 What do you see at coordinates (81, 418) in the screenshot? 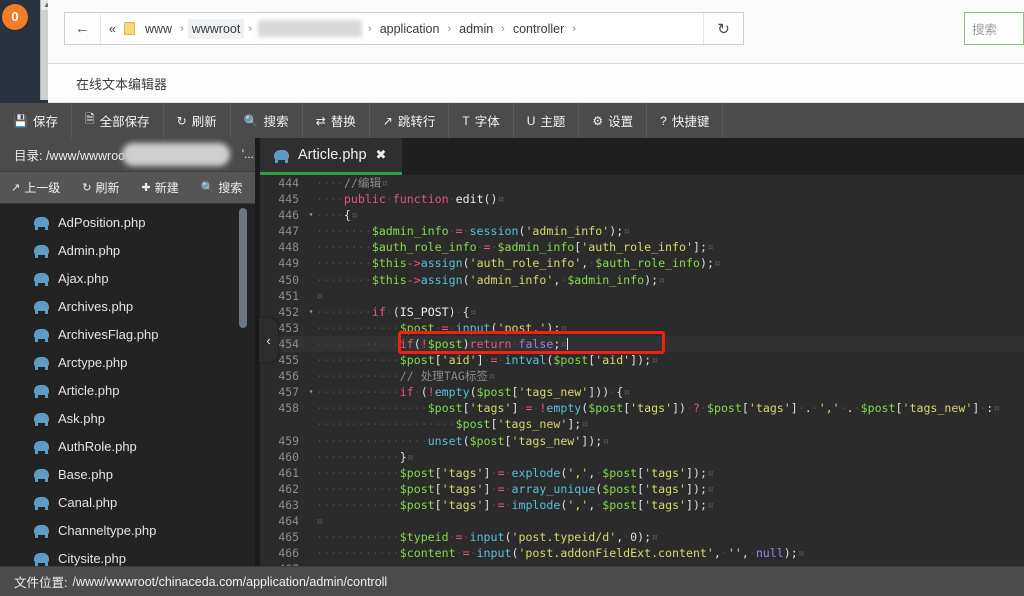
I see `file-name-label: Ask.php` at bounding box center [81, 418].